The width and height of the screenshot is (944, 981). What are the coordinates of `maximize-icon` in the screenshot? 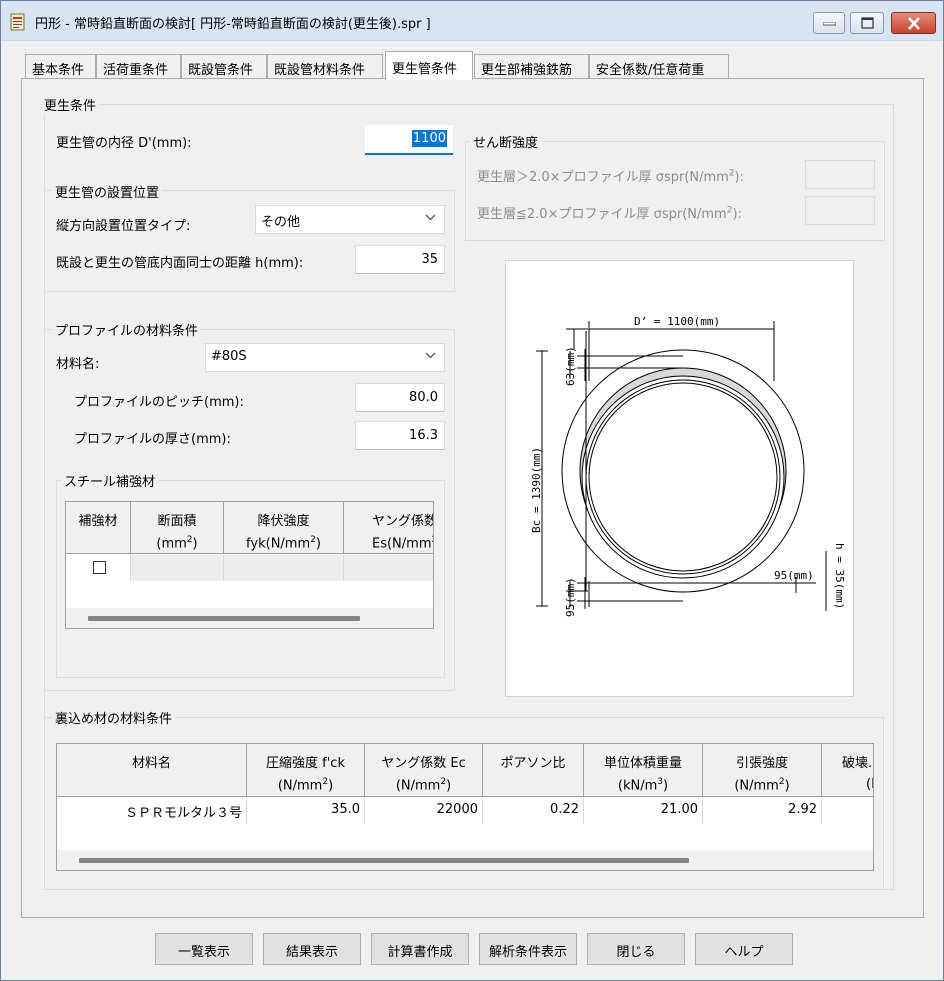 It's located at (867, 23).